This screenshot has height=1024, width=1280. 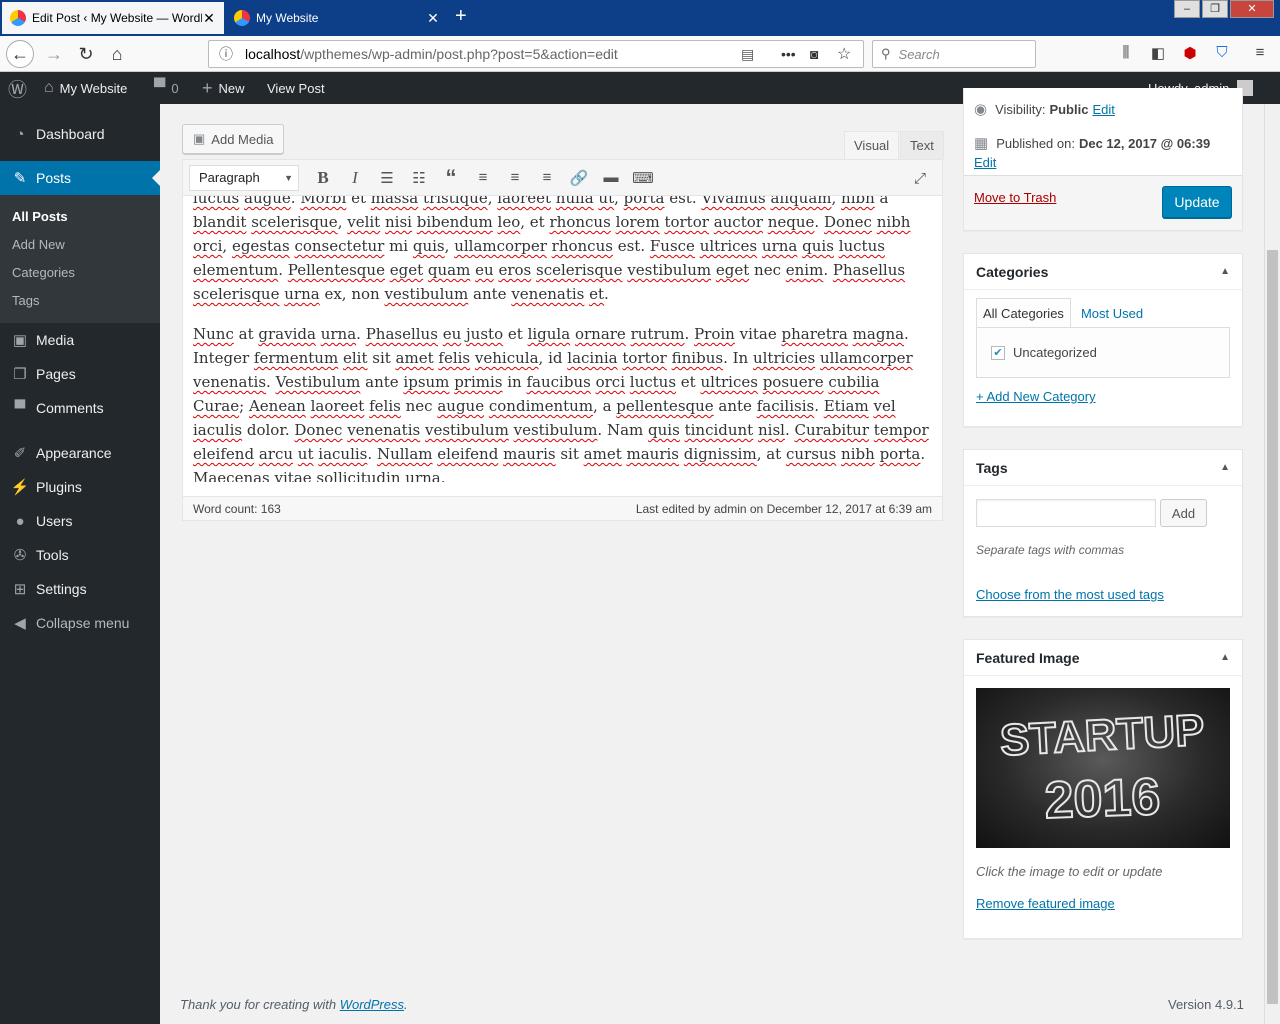 What do you see at coordinates (55, 340) in the screenshot?
I see `sidebar-item-label: Media` at bounding box center [55, 340].